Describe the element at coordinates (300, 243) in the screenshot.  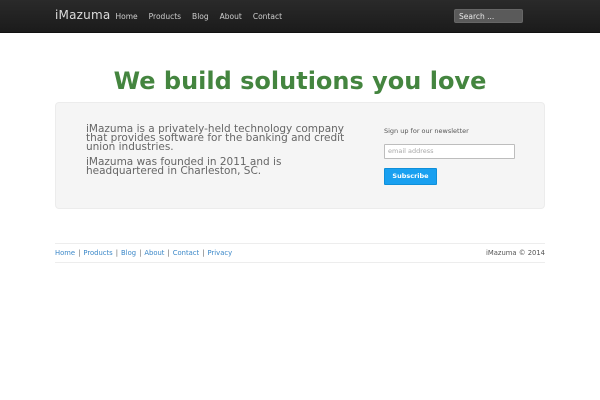
I see `footer-divider-top` at that location.